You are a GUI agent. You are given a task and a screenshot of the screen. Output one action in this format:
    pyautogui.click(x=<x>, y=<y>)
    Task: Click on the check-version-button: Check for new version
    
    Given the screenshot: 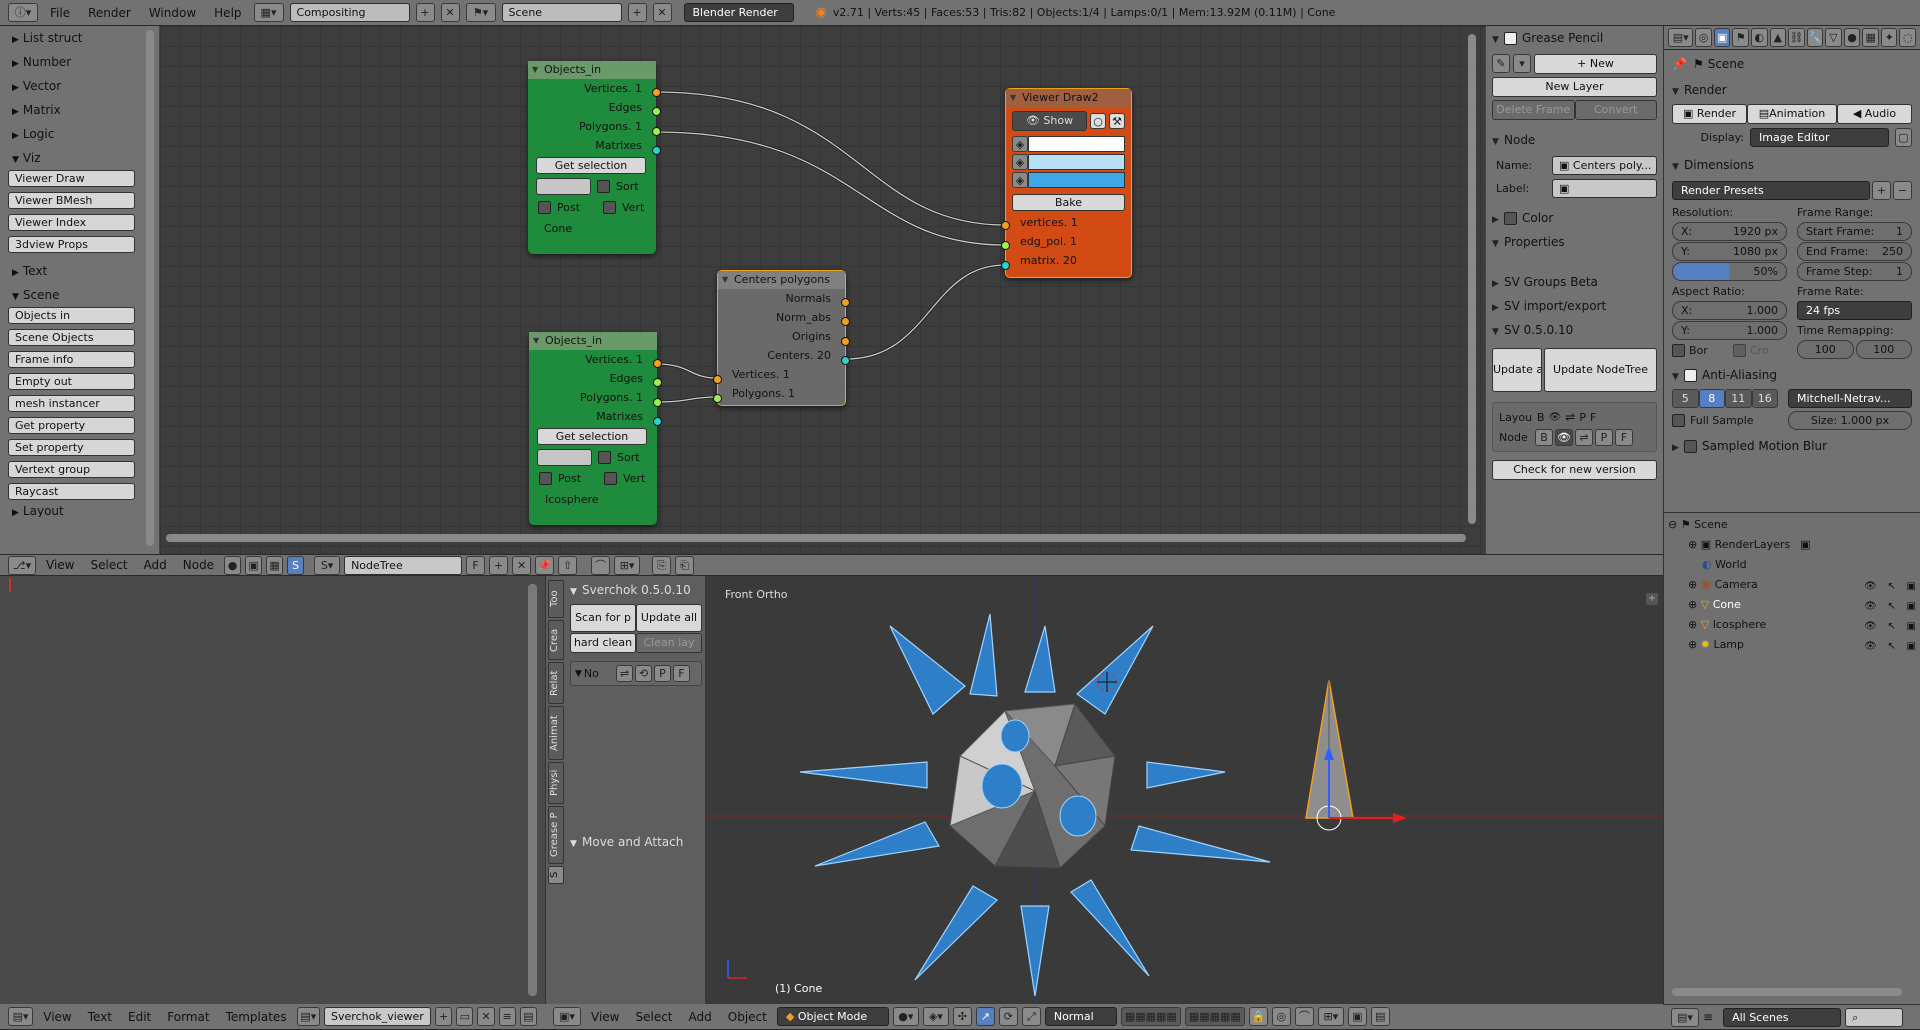 What is the action you would take?
    pyautogui.click(x=1574, y=470)
    